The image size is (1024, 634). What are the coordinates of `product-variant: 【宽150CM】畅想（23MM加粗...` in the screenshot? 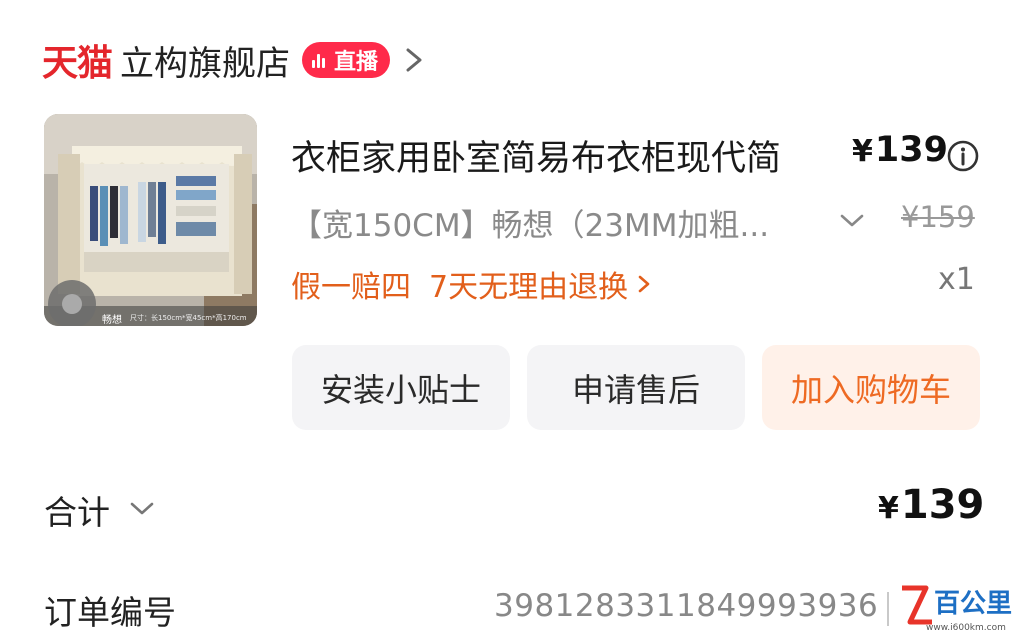 It's located at (530, 222).